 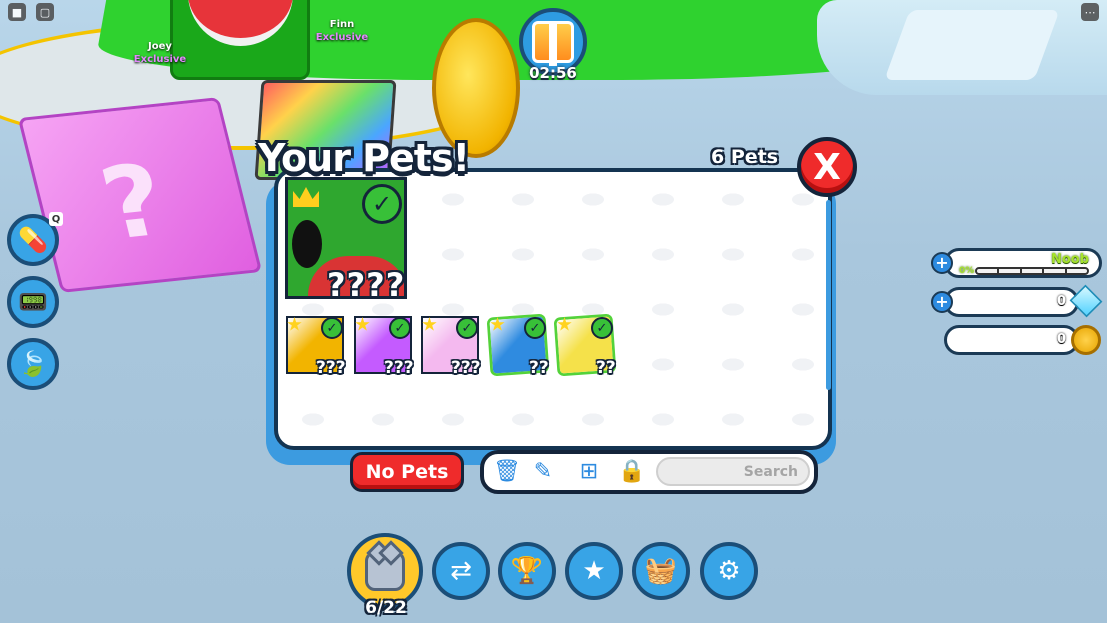 What do you see at coordinates (33, 240) in the screenshot?
I see `potion-icon: 💊` at bounding box center [33, 240].